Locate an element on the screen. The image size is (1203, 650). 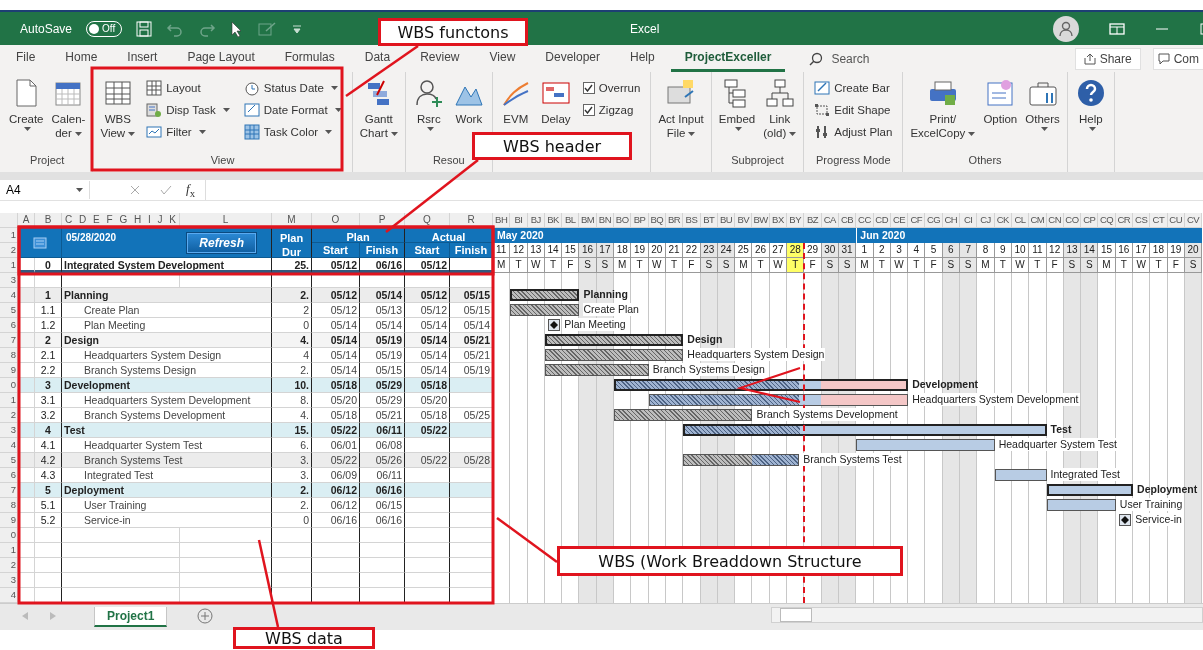
column-header: BI is located at coordinates (519, 220).